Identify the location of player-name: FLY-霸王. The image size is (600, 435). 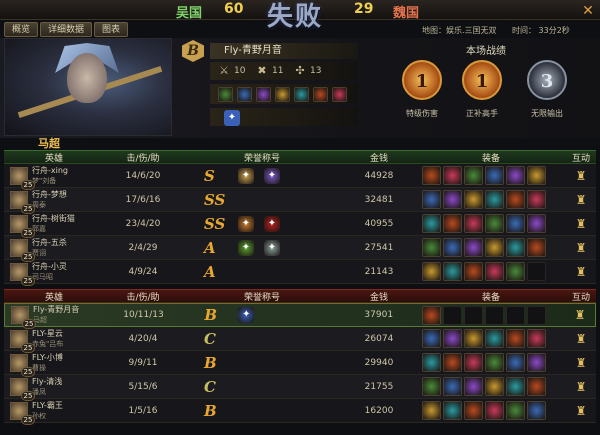
(47, 406).